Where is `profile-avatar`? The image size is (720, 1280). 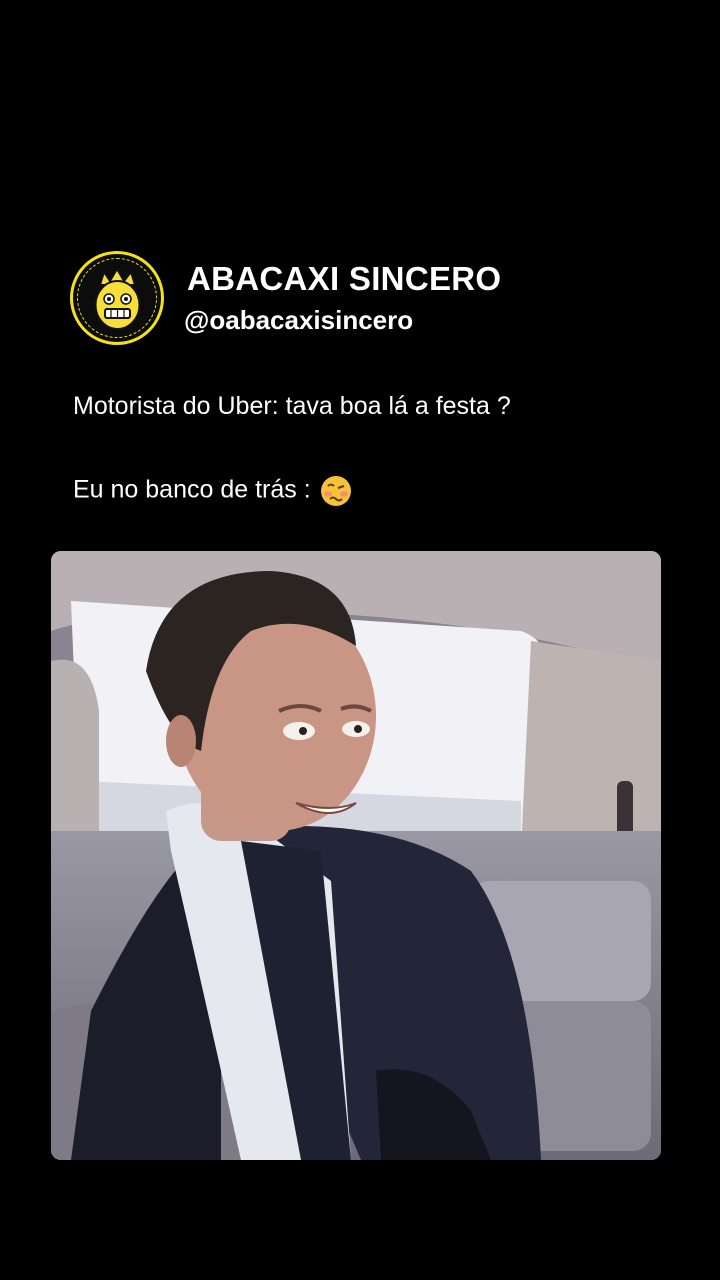 profile-avatar is located at coordinates (117, 298).